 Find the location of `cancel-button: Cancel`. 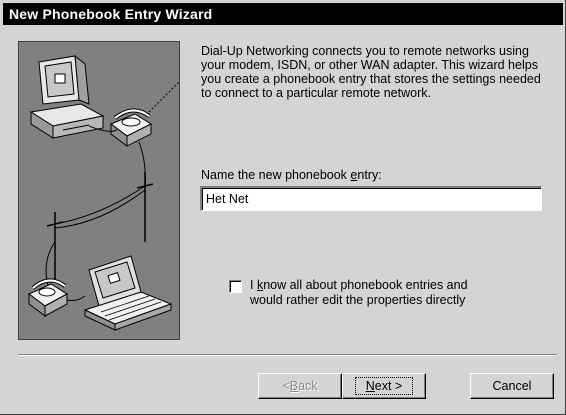

cancel-button: Cancel is located at coordinates (512, 386).